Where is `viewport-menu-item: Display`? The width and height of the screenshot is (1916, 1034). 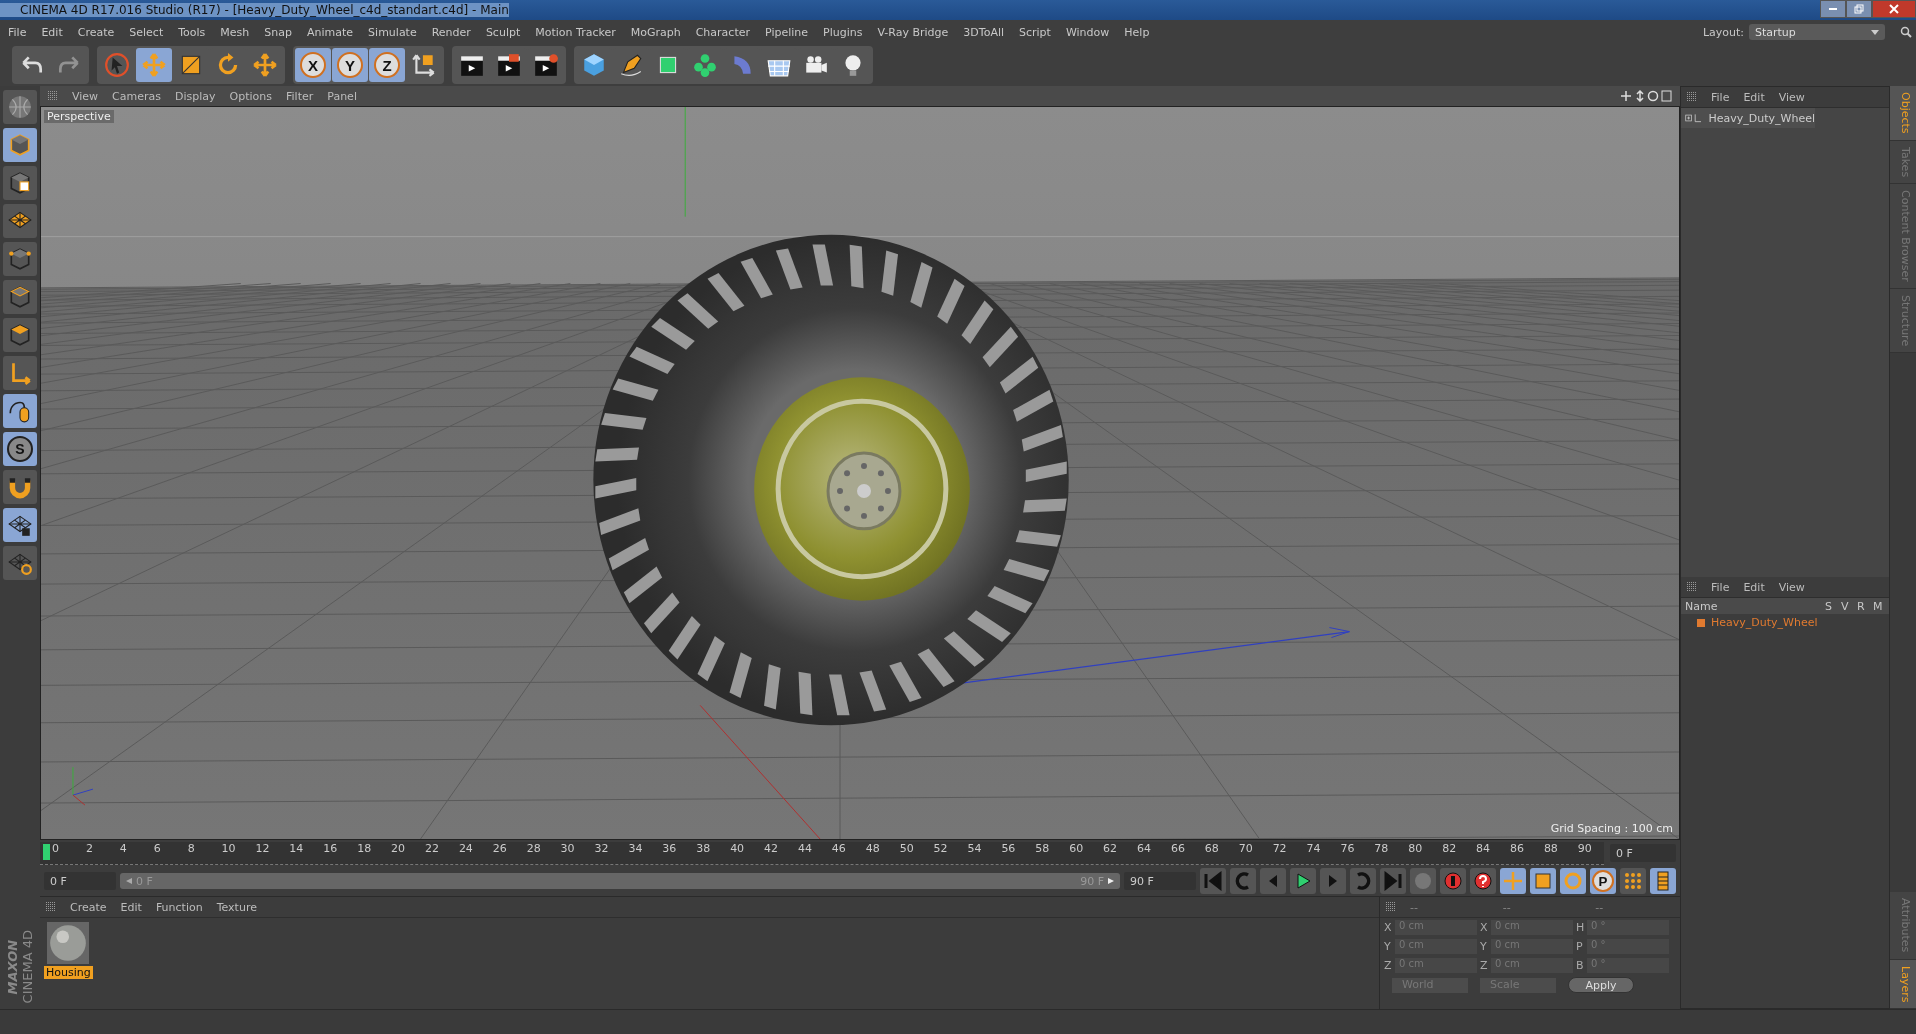
viewport-menu-item: Display is located at coordinates (195, 96).